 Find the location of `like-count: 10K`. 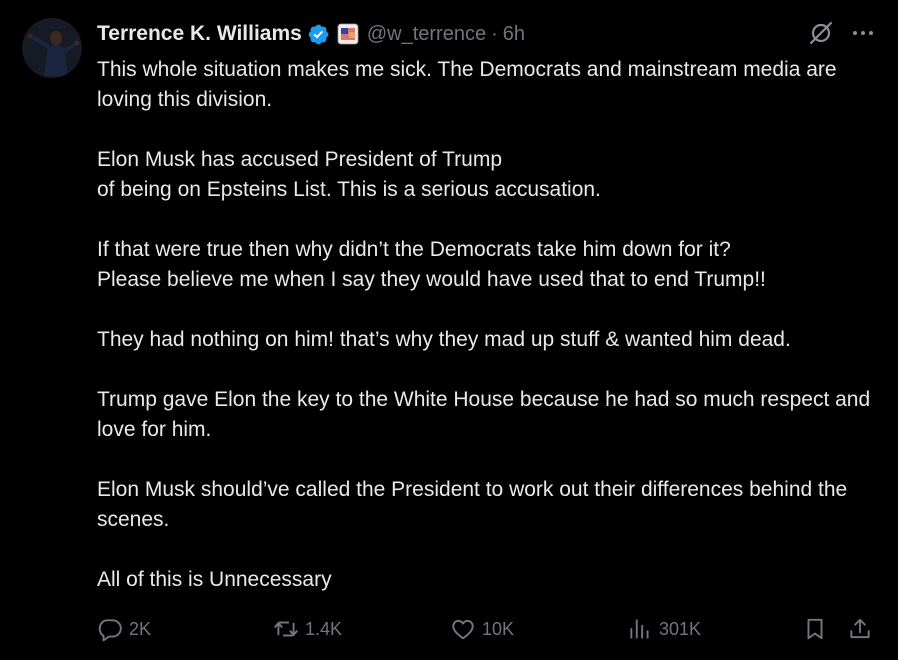

like-count: 10K is located at coordinates (498, 628).